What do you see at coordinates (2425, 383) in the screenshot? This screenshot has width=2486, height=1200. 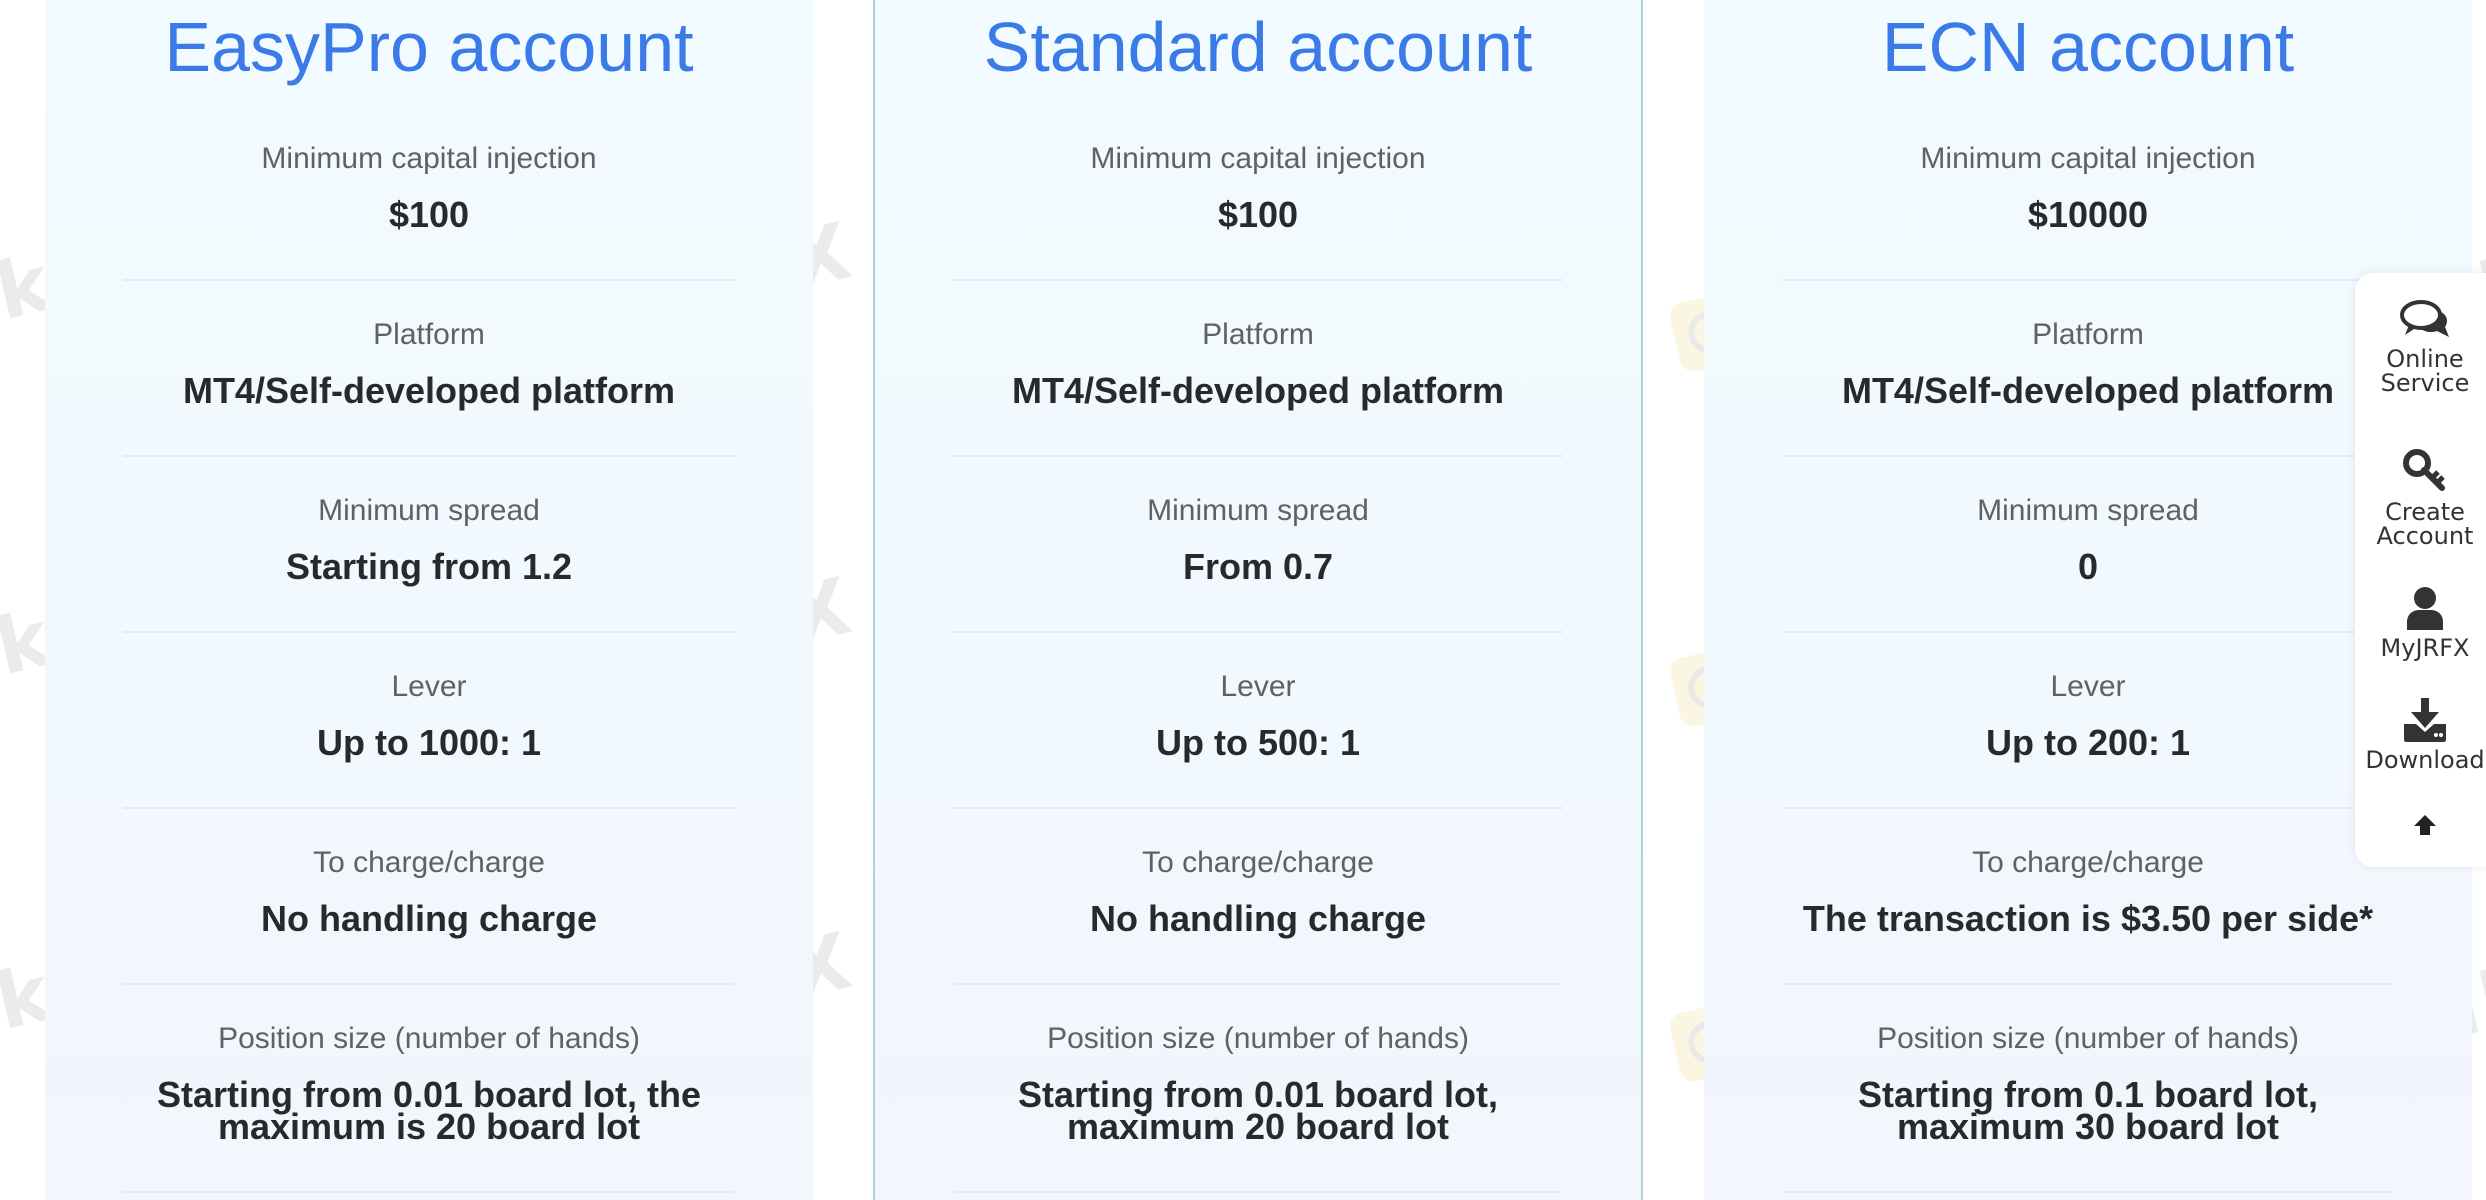 I see `sidebar-item-label: Service` at bounding box center [2425, 383].